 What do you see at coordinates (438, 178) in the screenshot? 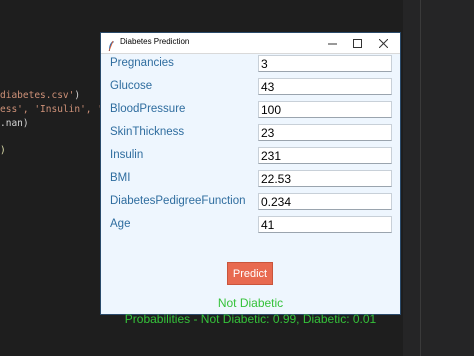
I see `editor-side-panel` at bounding box center [438, 178].